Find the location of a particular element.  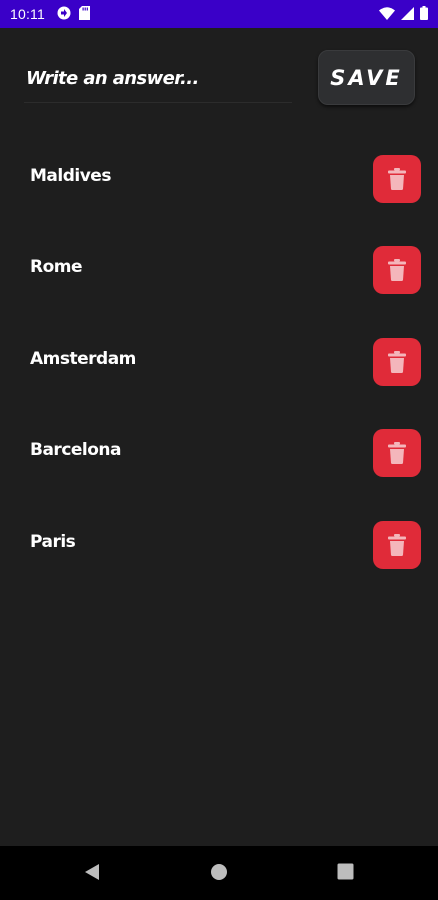

answer-input-container is located at coordinates (160, 80).